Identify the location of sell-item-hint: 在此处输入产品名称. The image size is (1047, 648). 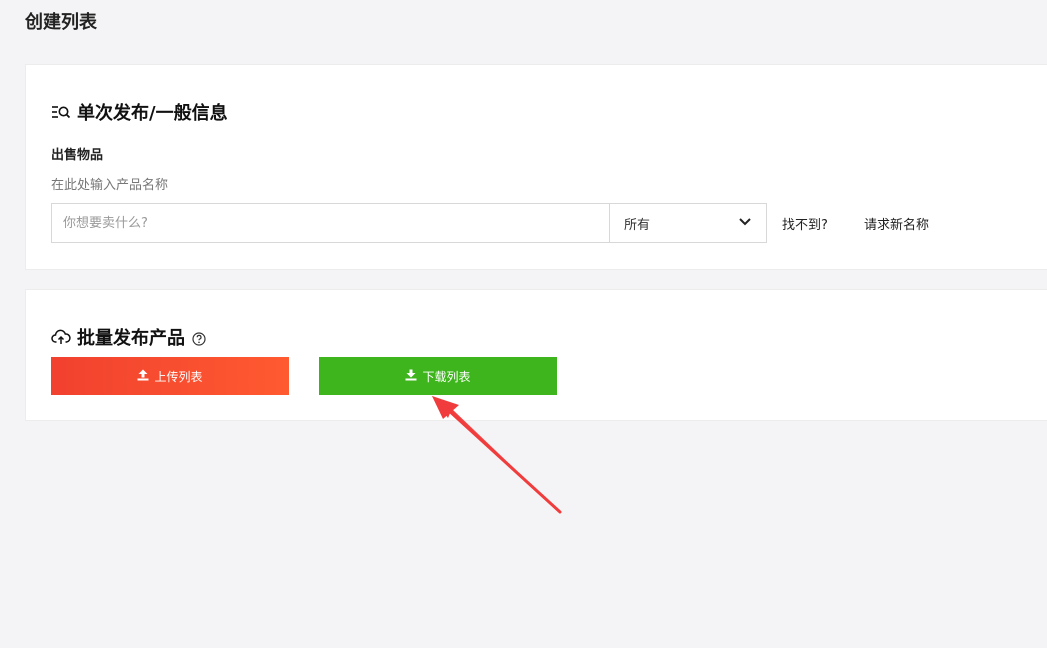
(110, 185).